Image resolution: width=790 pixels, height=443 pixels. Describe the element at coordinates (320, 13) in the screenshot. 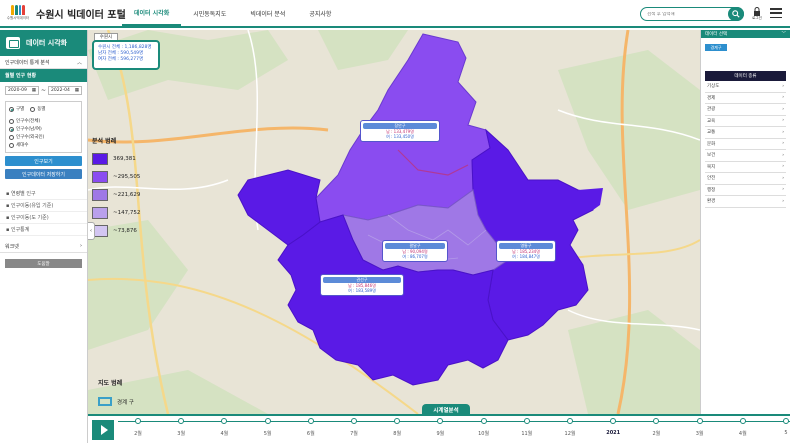

I see `nav-notices: 공지사항` at that location.